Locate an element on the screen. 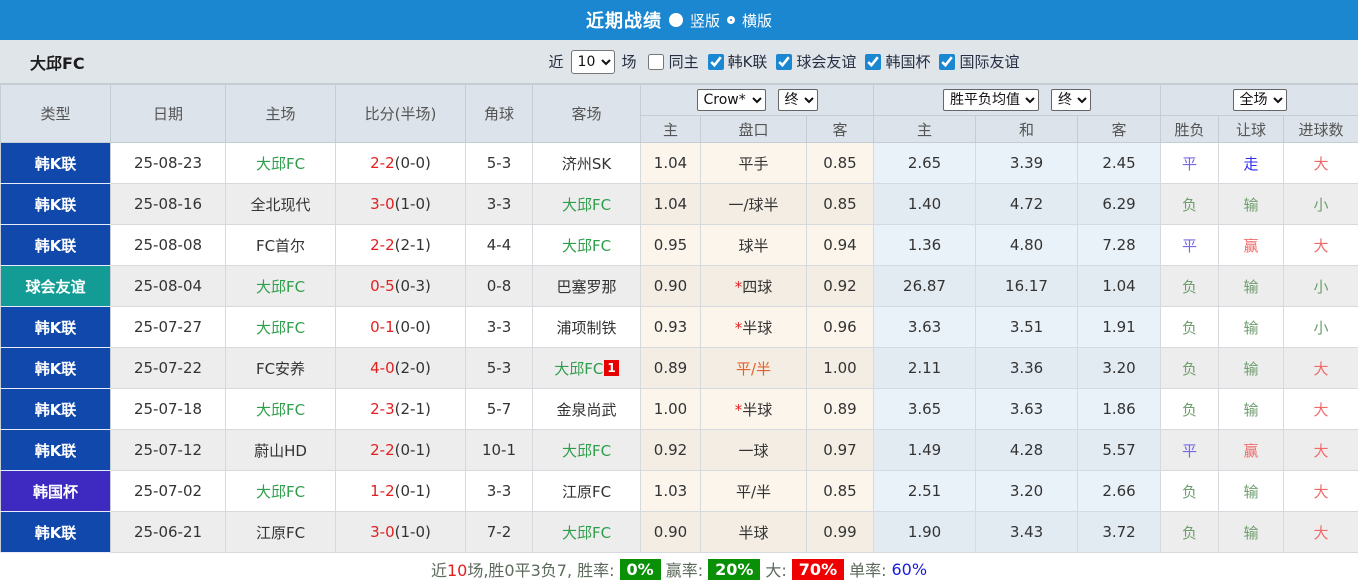 This screenshot has height=585, width=1358. ah-home-odds-cell: 1.03 is located at coordinates (671, 491).